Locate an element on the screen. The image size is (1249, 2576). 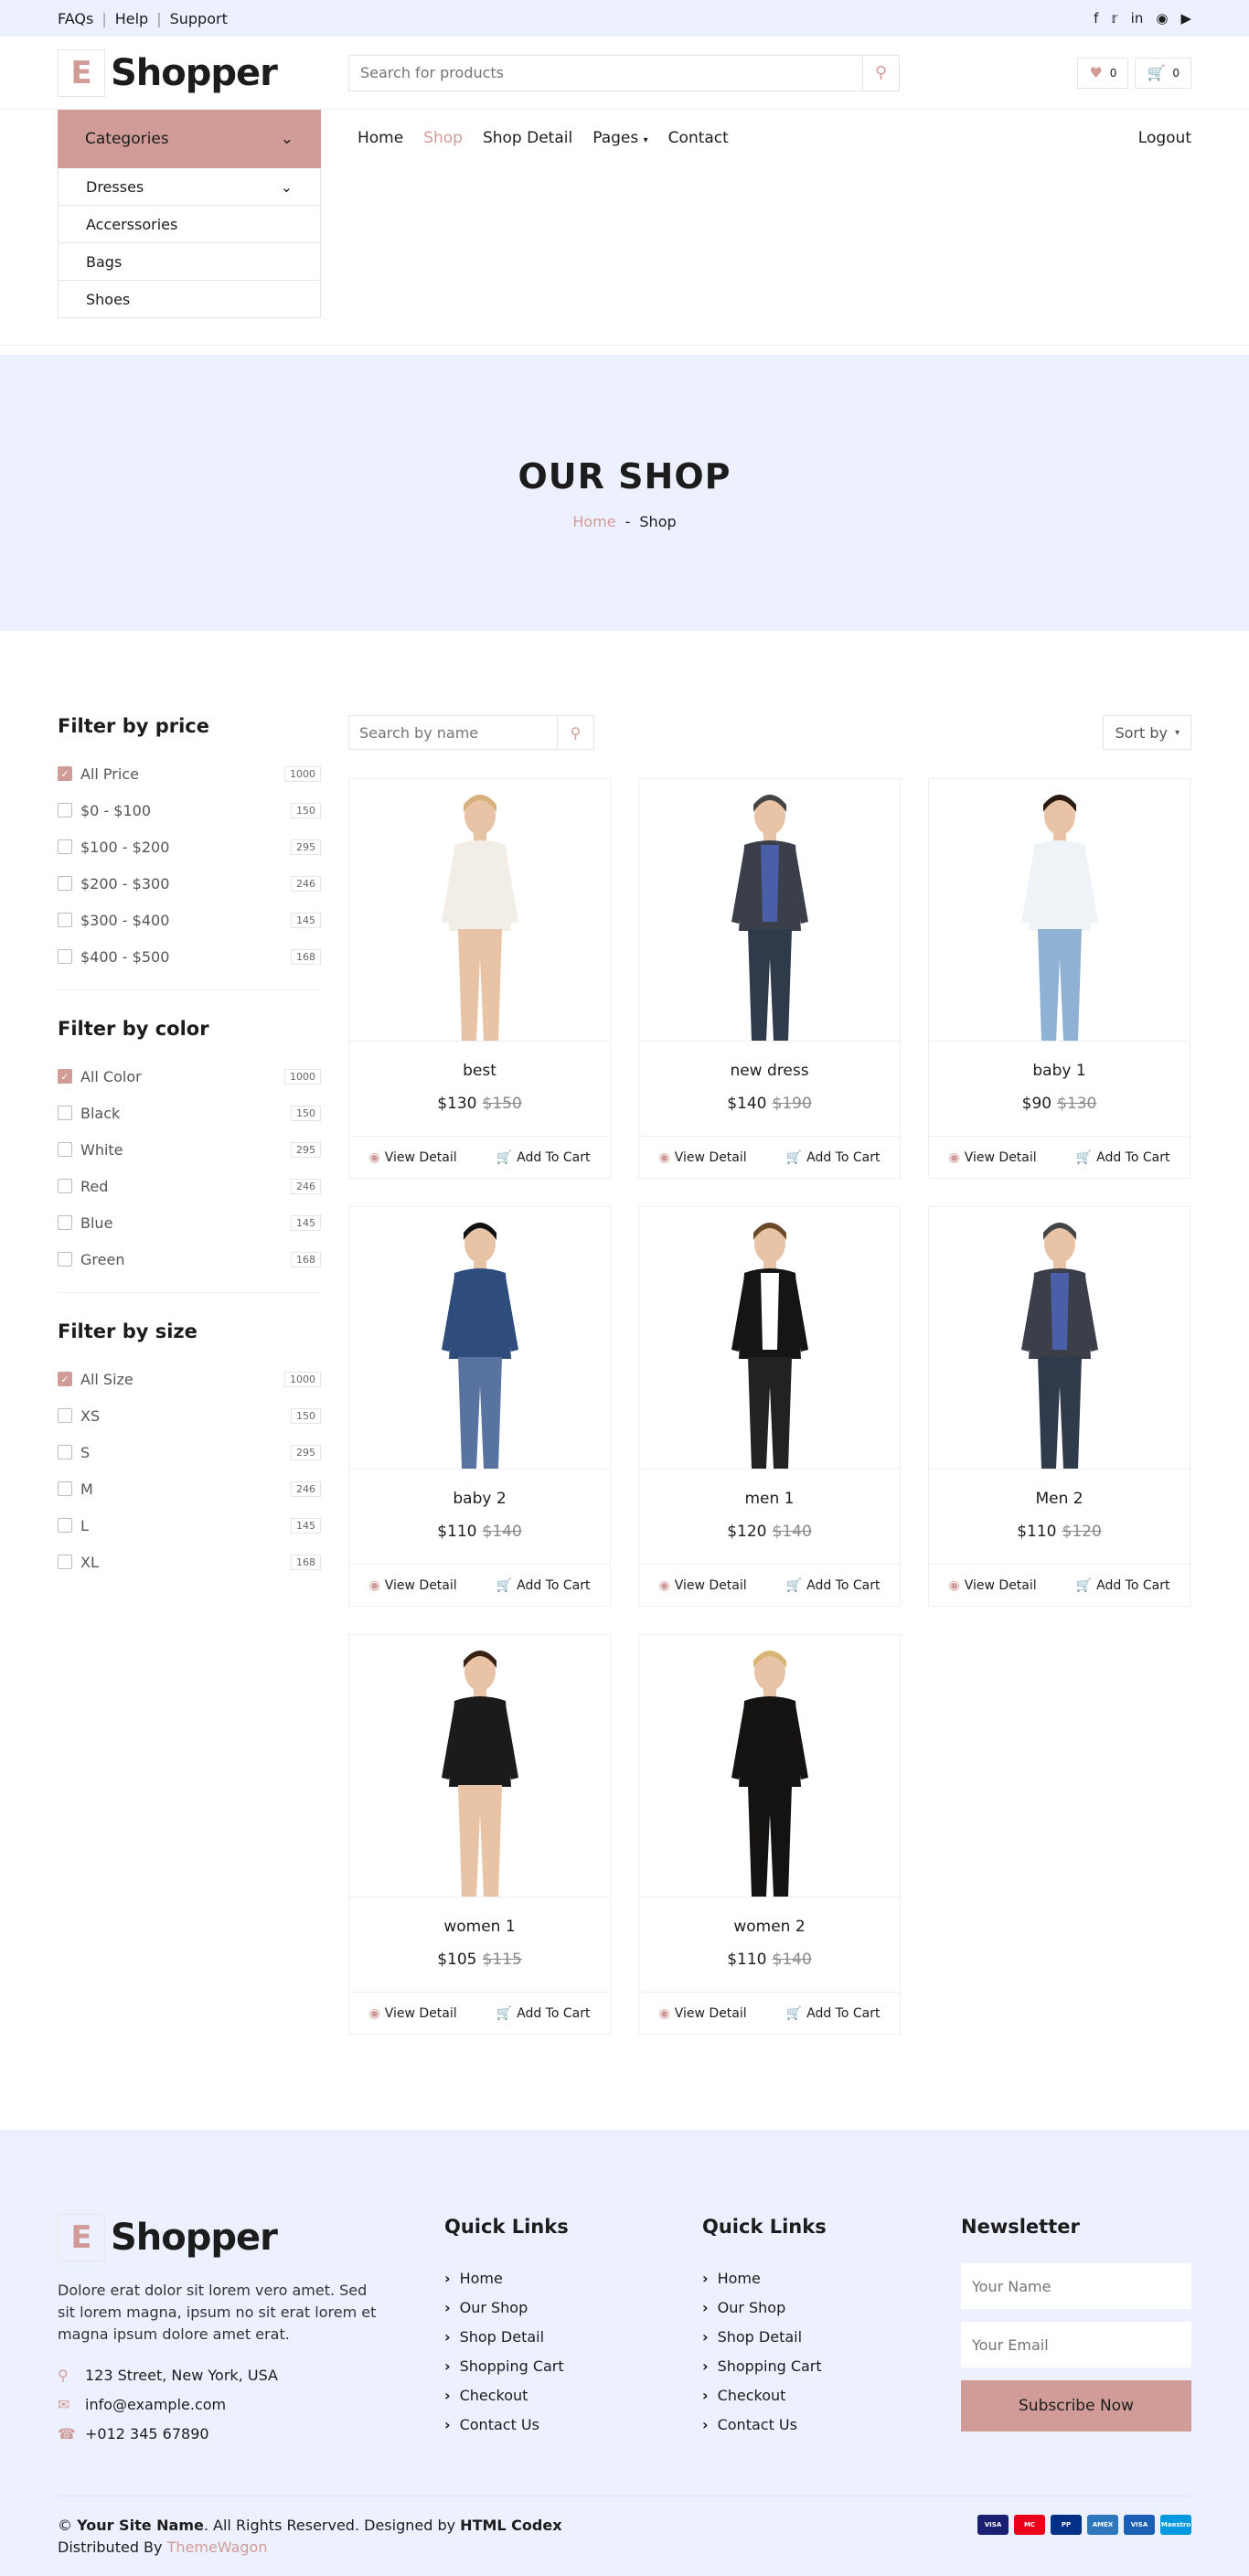
email: info@example.com is located at coordinates (155, 2404).